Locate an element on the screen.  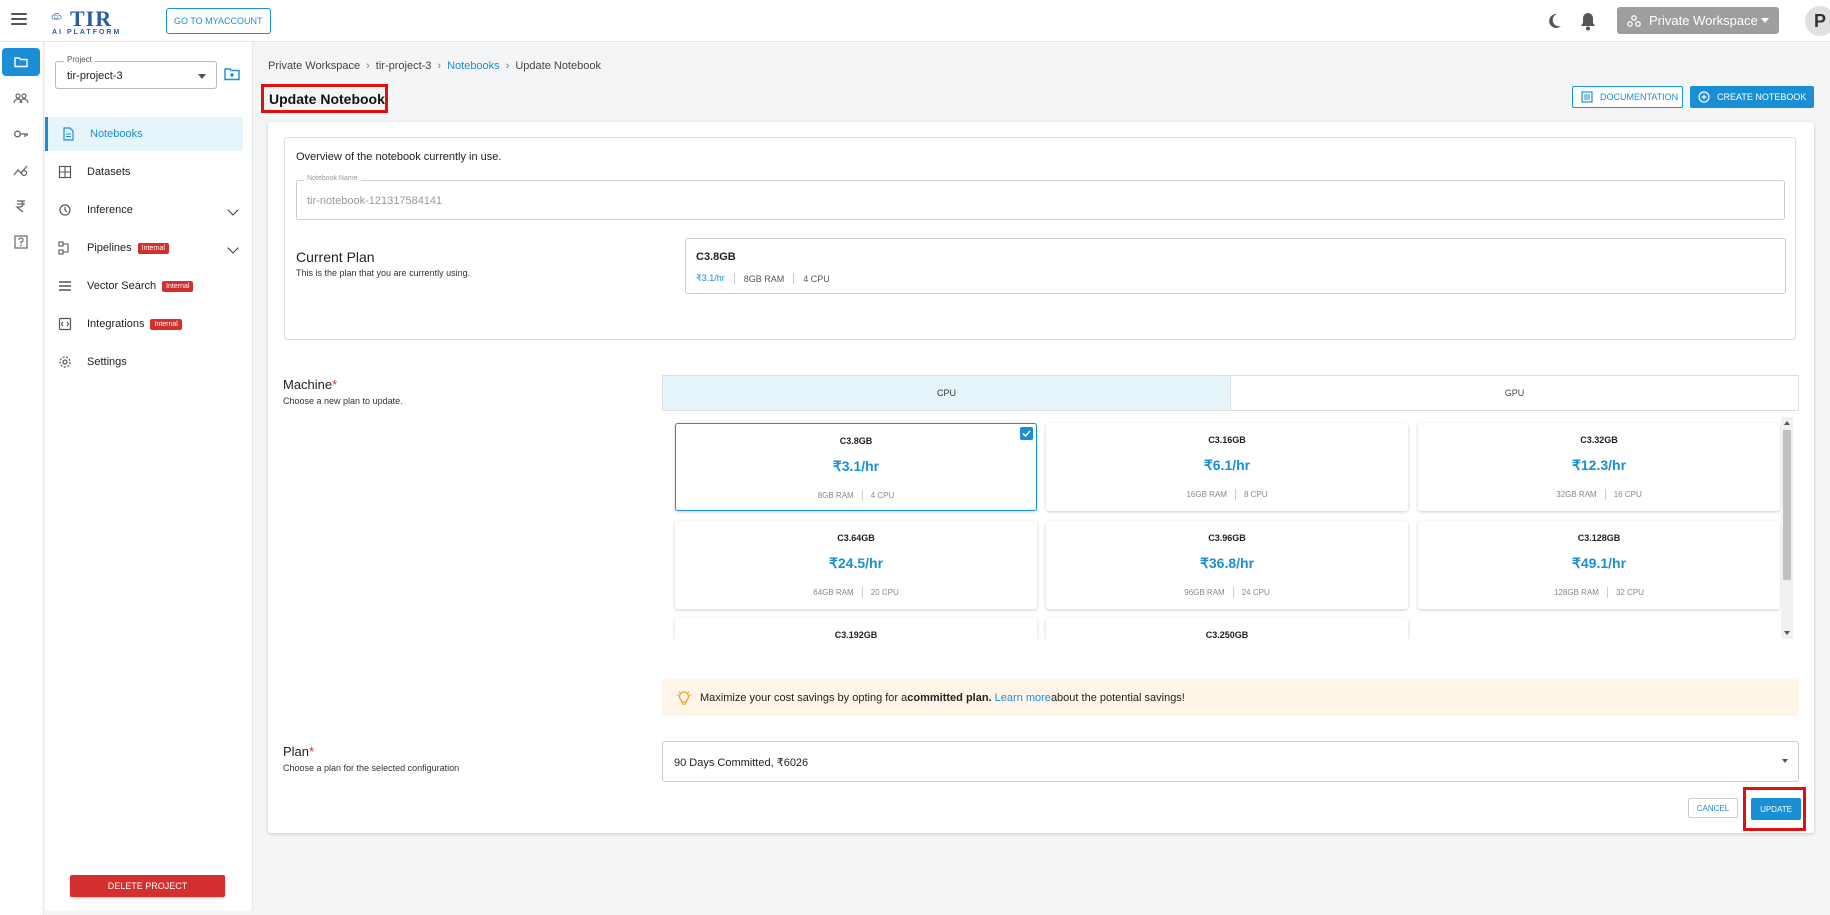
plan-card-c3-64gb: C3.64GB ₹24.5/hr 64GB RAM 20 CPU is located at coordinates (856, 565).